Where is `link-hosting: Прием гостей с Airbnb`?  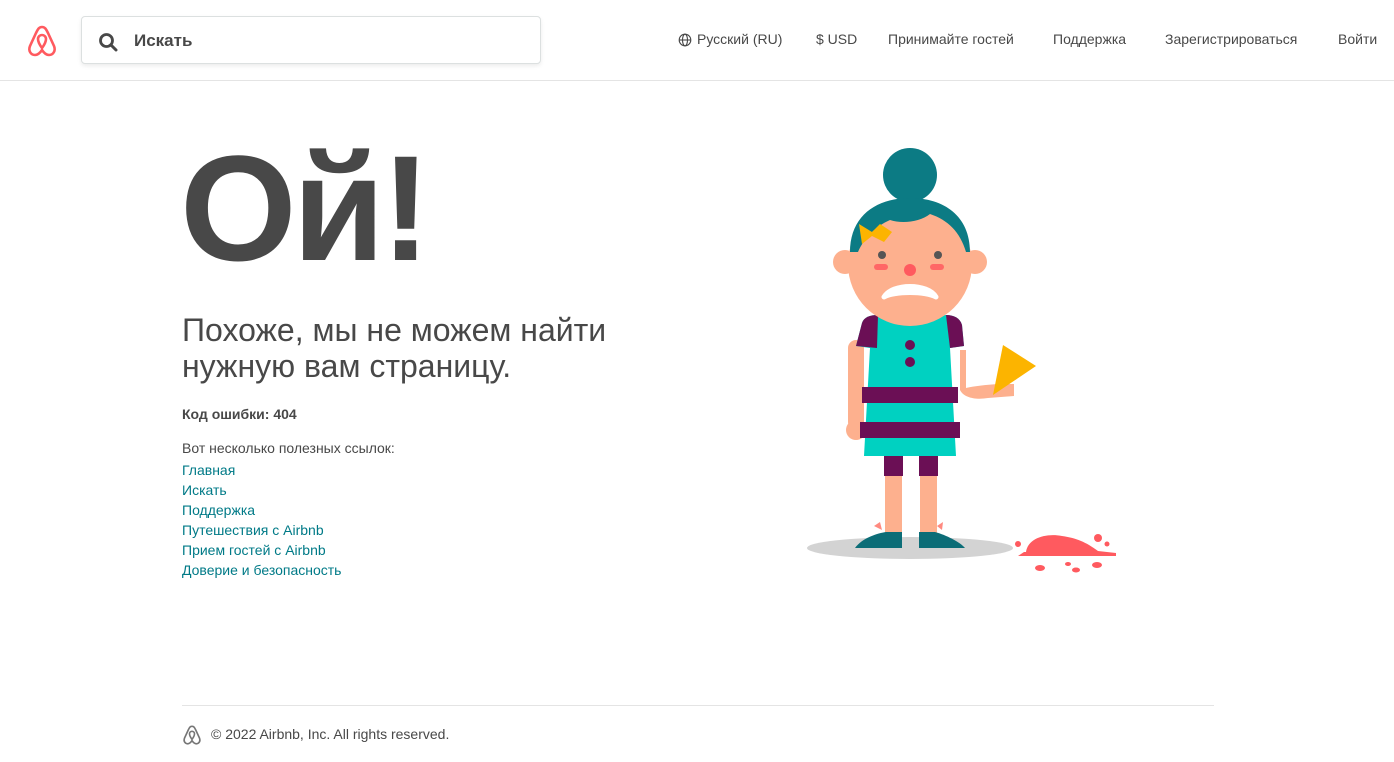
link-hosting: Прием гостей с Airbnb is located at coordinates (254, 550).